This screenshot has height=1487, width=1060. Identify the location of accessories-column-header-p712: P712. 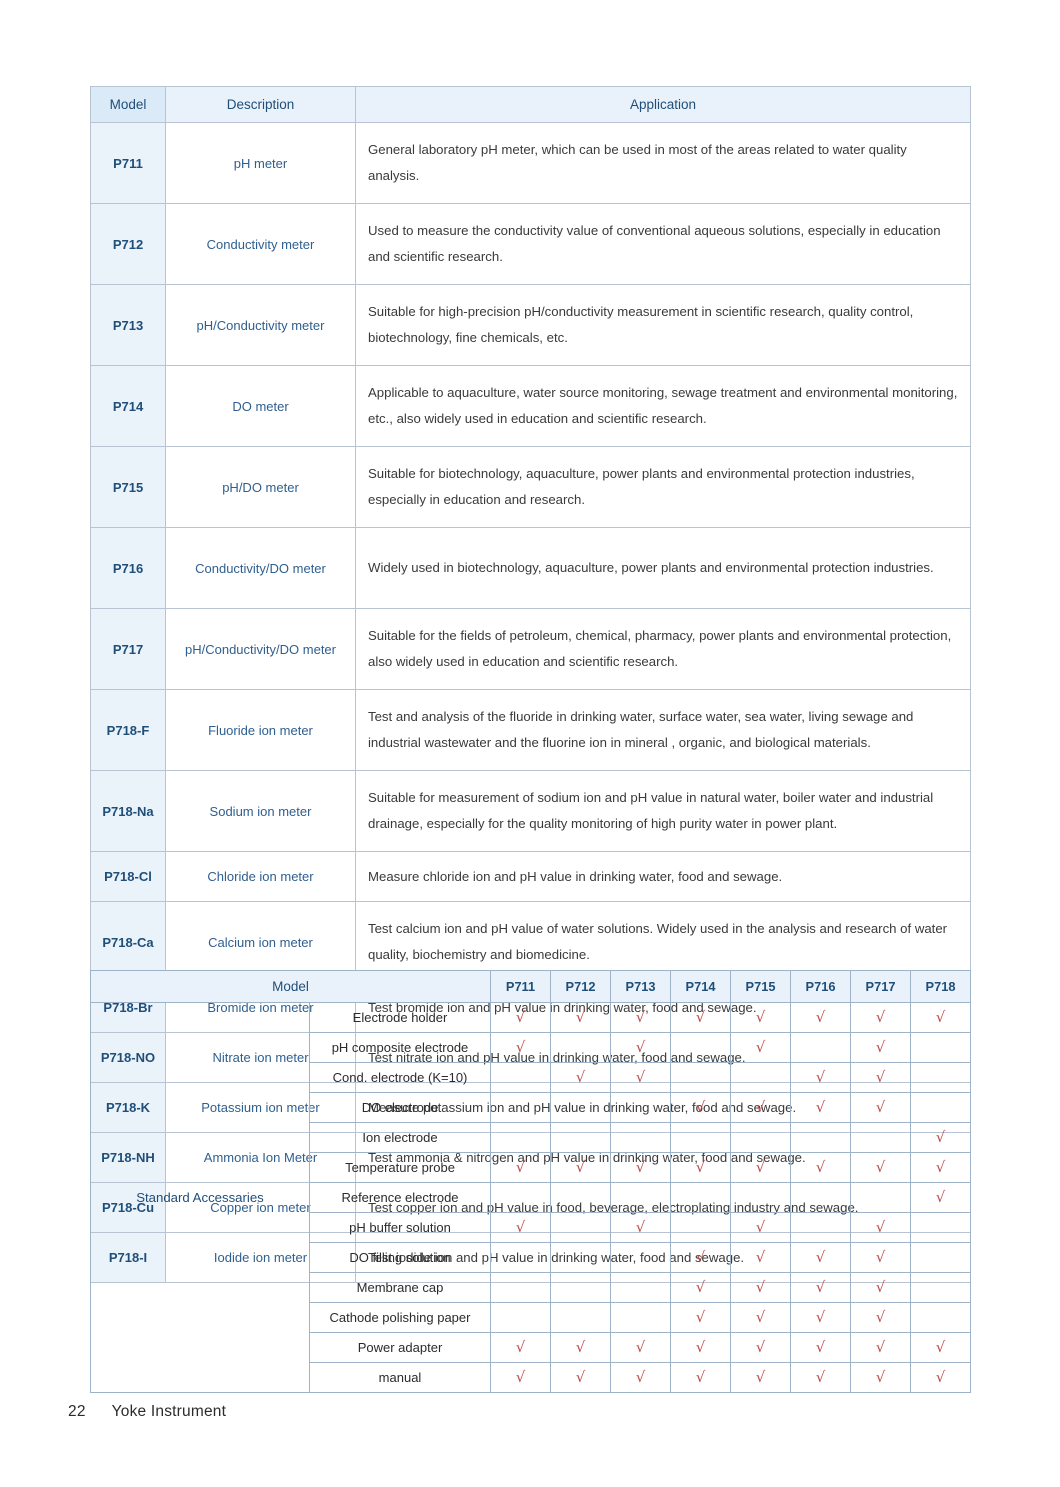
(580, 986).